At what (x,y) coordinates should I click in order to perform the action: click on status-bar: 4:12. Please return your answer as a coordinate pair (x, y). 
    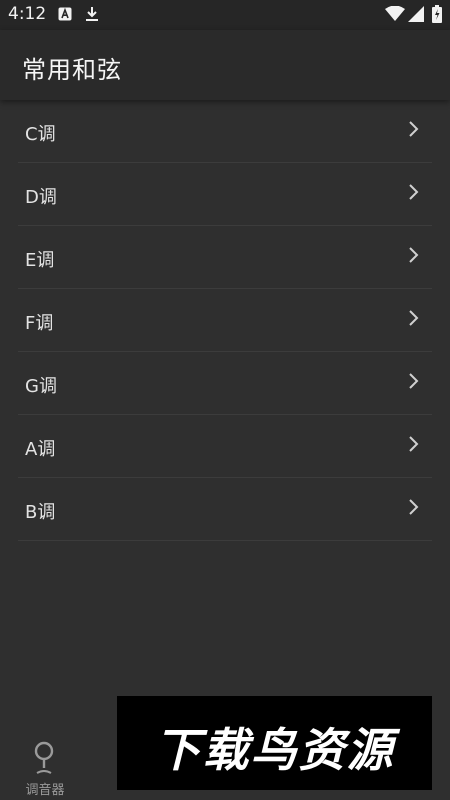
    Looking at the image, I should click on (225, 15).